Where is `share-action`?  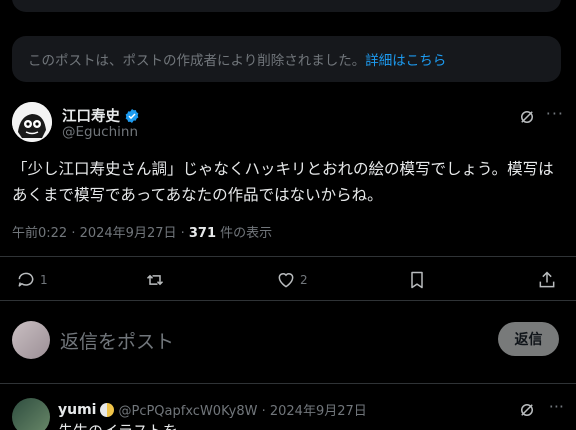 share-action is located at coordinates (547, 280).